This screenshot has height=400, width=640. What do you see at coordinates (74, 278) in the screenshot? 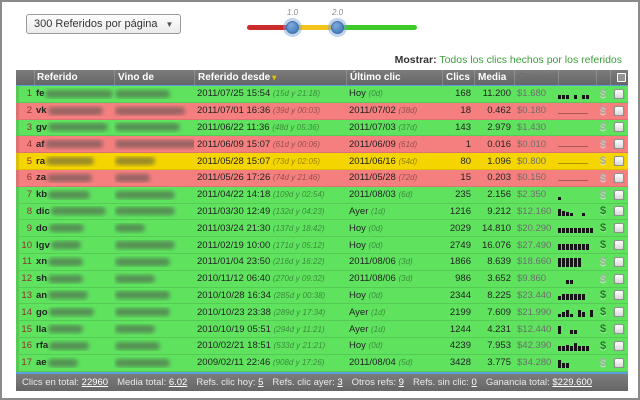
I see `referido-name: sh` at bounding box center [74, 278].